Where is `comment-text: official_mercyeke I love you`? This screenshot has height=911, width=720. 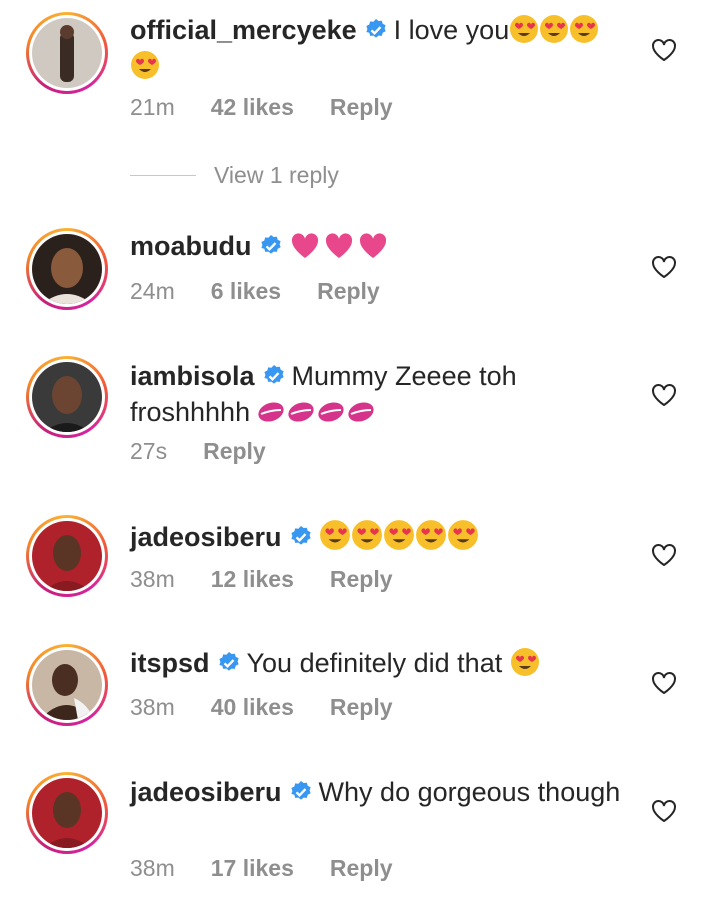
comment-text: official_mercyeke I love you is located at coordinates (385, 48).